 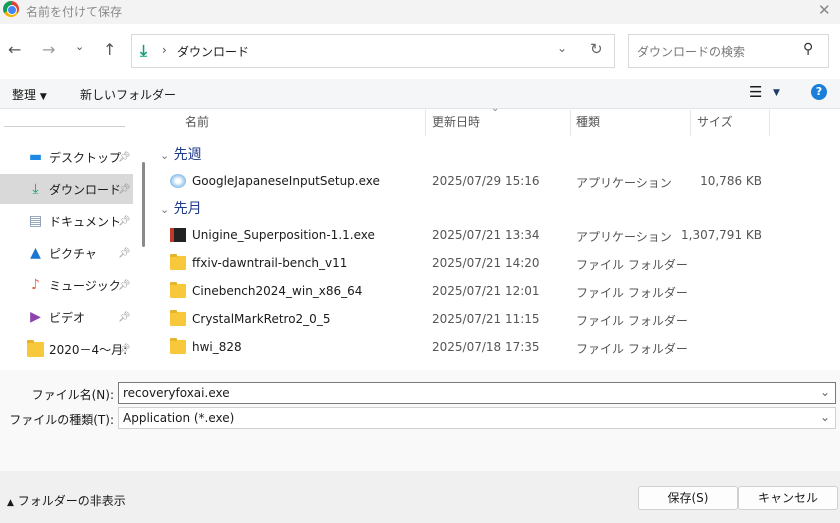 I want to click on column-date: 更新日時, so click(x=456, y=125).